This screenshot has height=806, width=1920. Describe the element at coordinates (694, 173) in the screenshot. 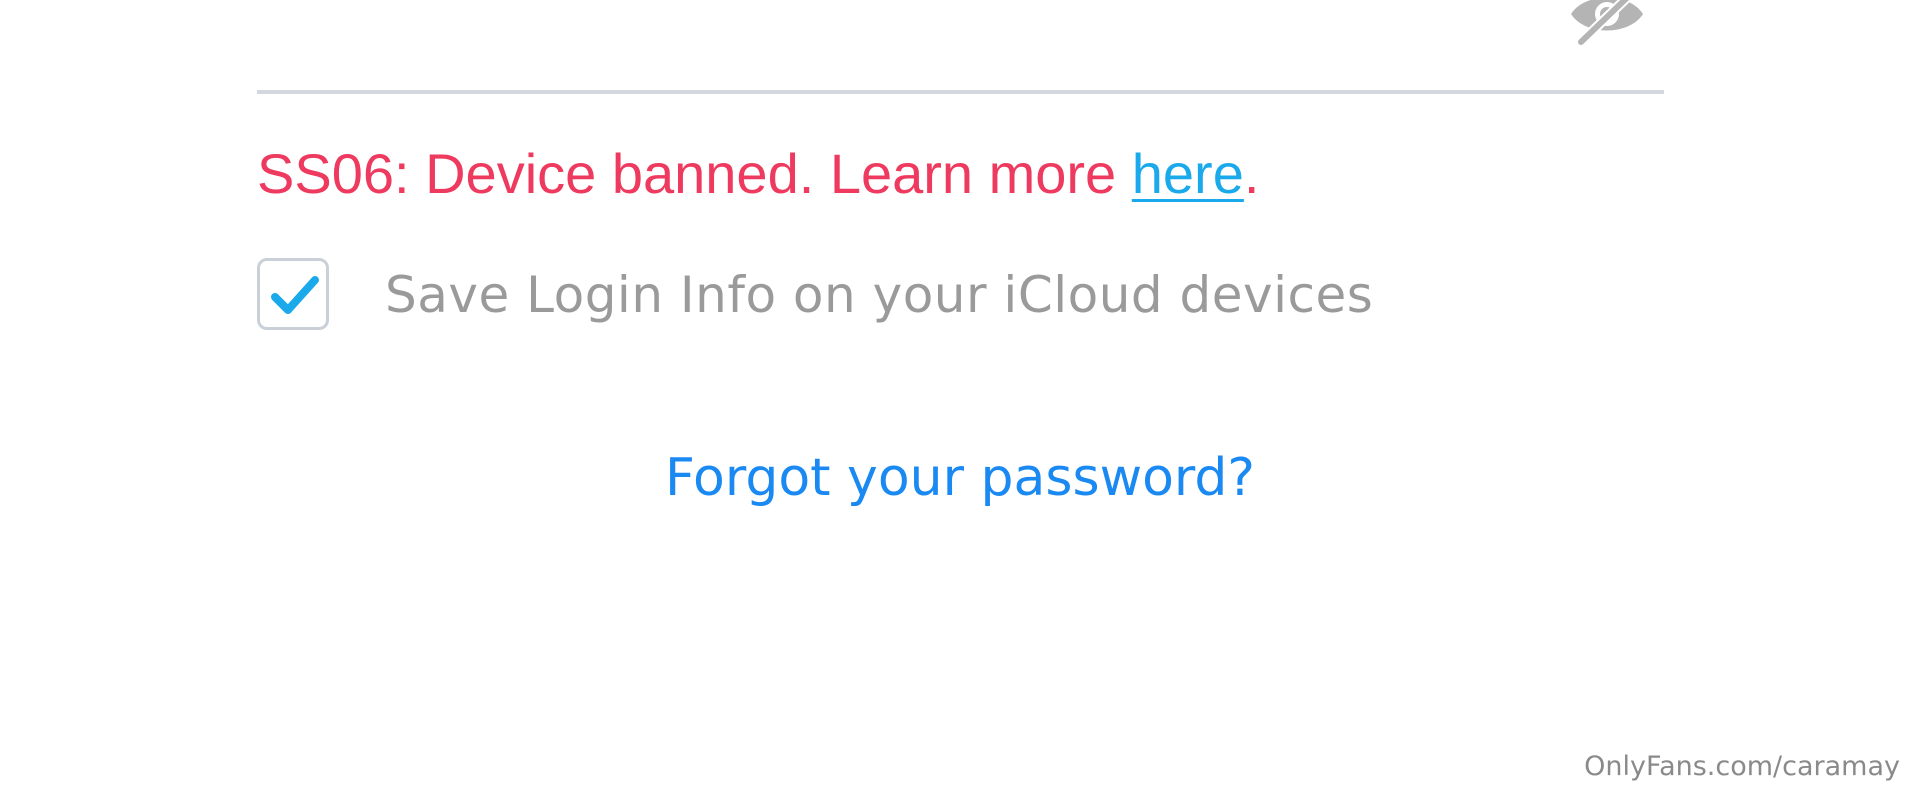

I see `error-text: SS06: Device banned. Learn more` at that location.